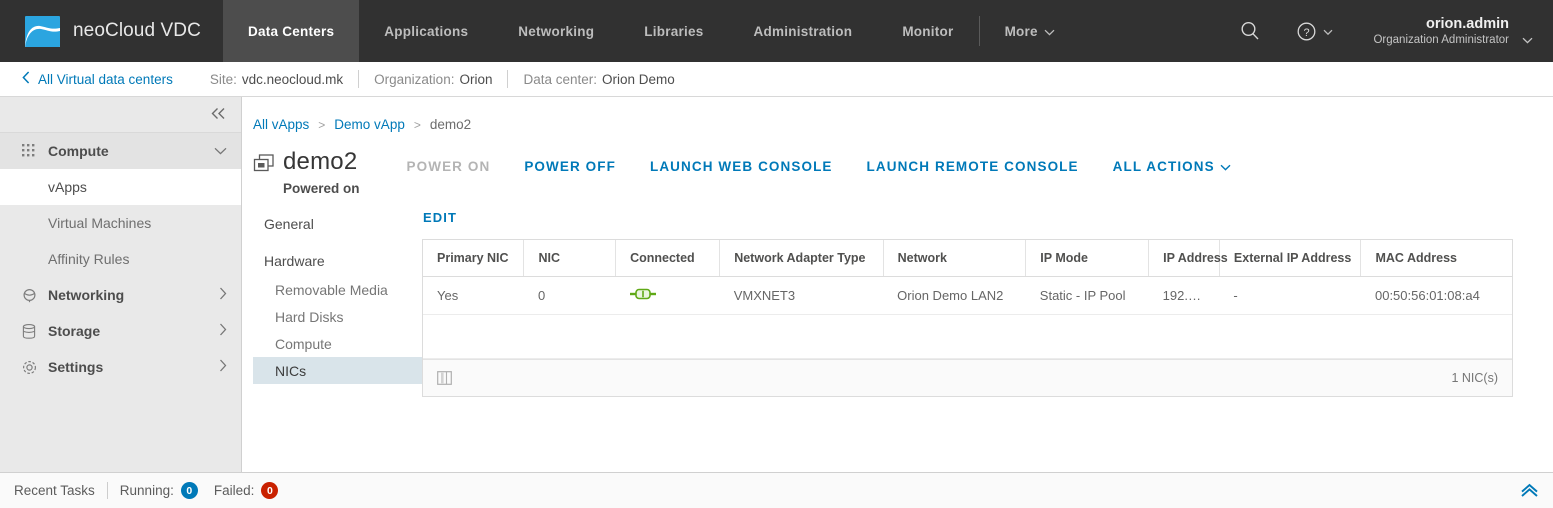 The height and width of the screenshot is (508, 1553). Describe the element at coordinates (42, 36) in the screenshot. I see `logo-cloud-shape` at that location.